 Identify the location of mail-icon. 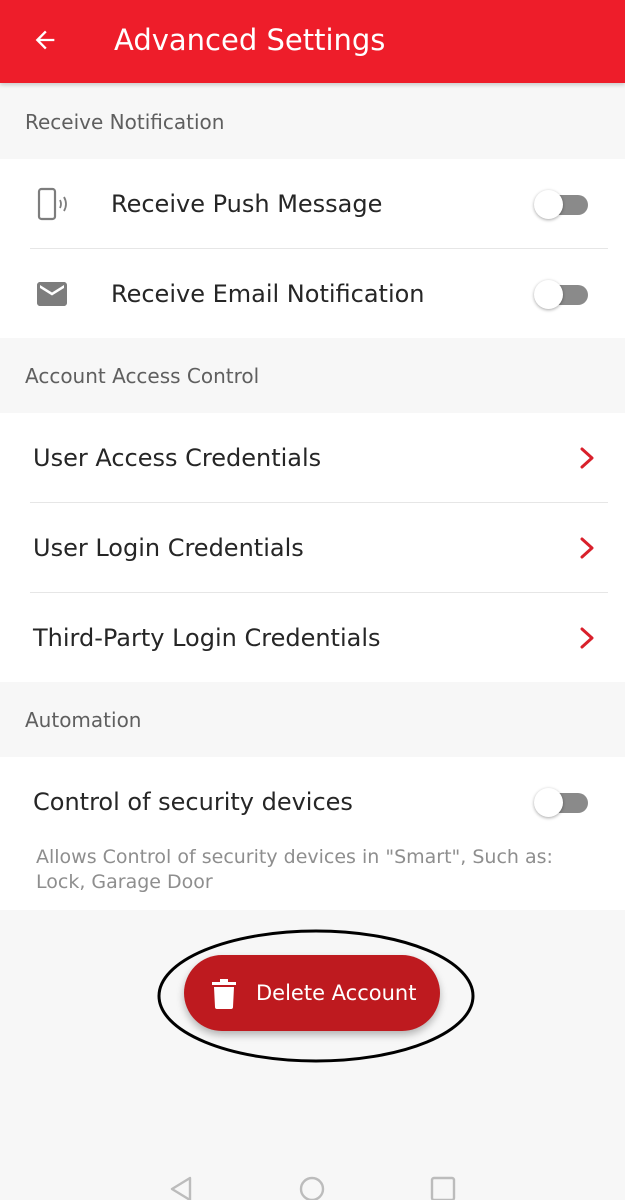
(52, 294).